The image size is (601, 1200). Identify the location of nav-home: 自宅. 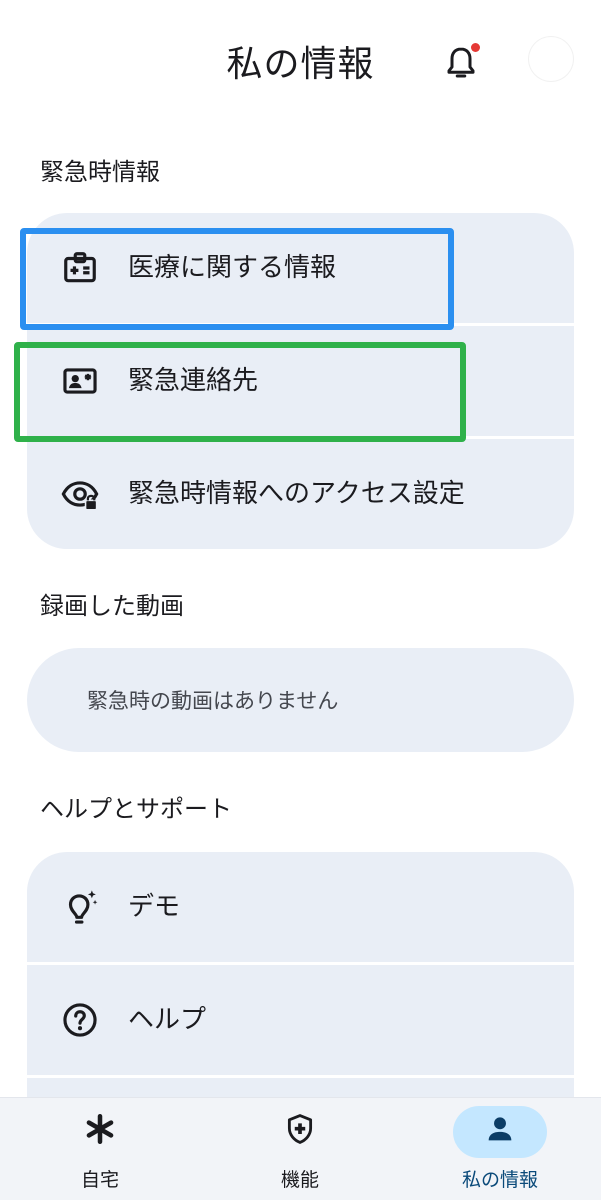
(100, 1149).